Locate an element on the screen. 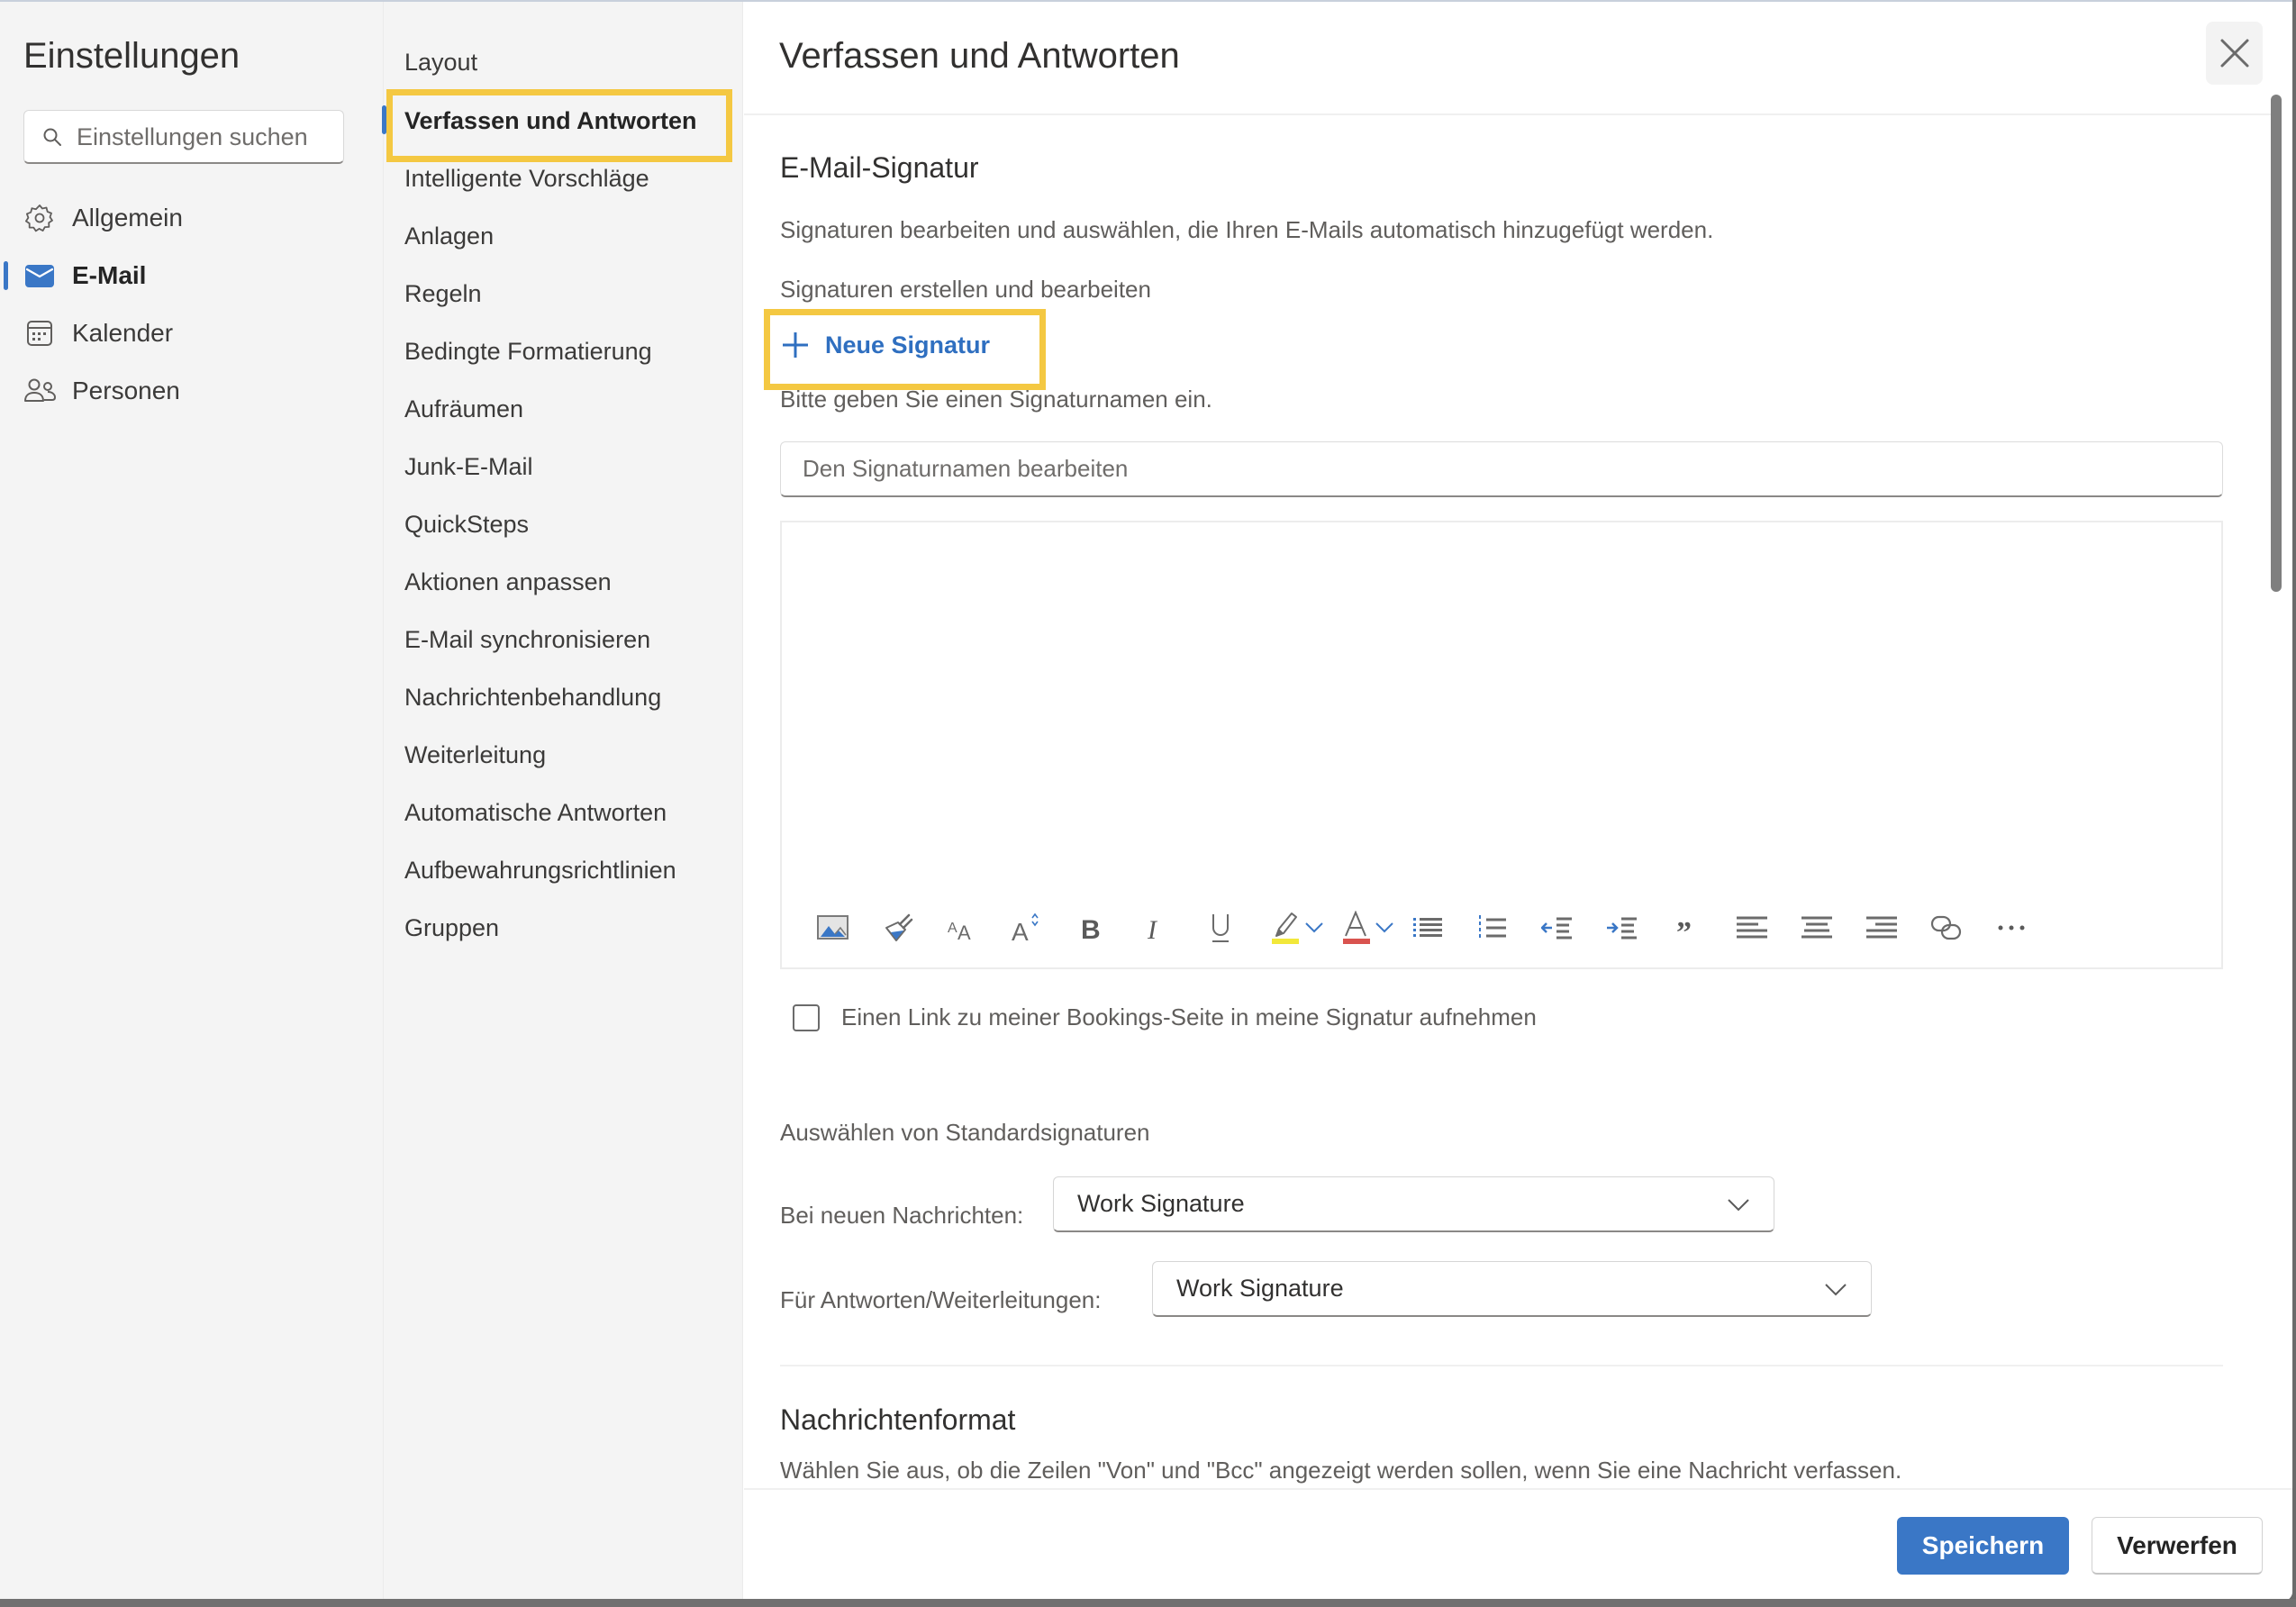 The width and height of the screenshot is (2296, 1607). italic-icon: I is located at coordinates (1152, 929).